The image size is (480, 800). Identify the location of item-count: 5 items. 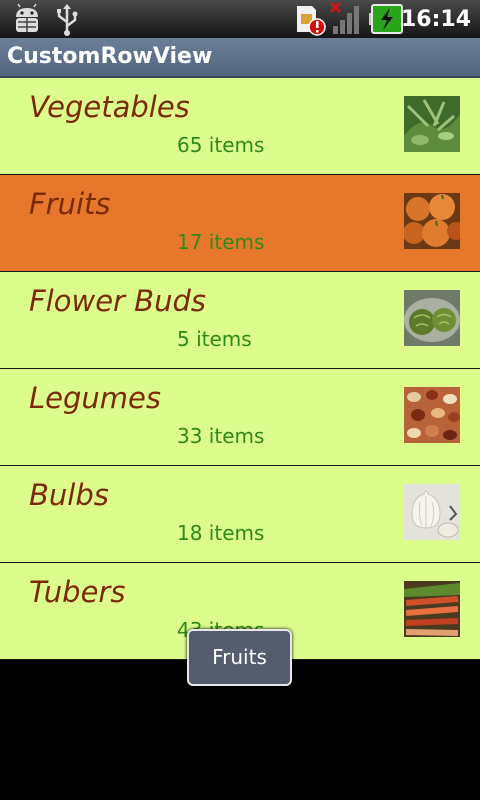
(214, 339).